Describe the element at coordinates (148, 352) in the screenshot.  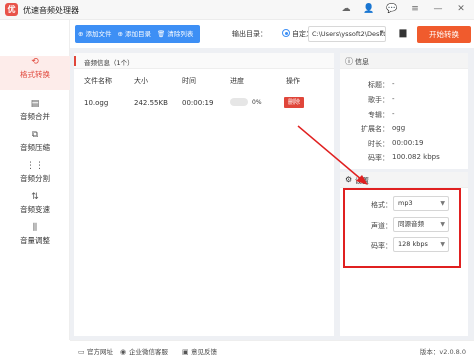
I see `wechat-support-label: 企业微信客服` at that location.